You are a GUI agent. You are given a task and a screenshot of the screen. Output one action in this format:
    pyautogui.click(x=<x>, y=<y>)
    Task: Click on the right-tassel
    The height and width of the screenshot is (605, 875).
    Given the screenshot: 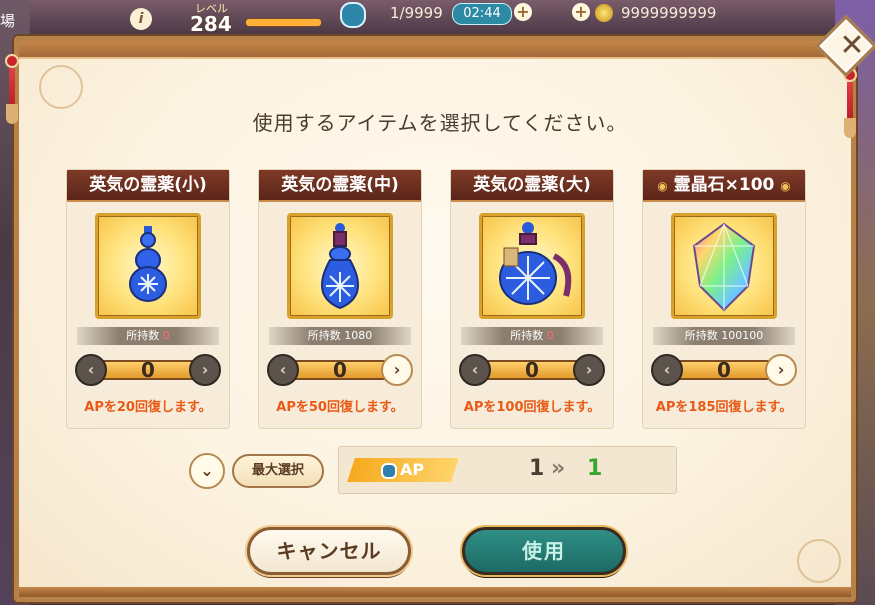 What is the action you would take?
    pyautogui.click(x=850, y=103)
    